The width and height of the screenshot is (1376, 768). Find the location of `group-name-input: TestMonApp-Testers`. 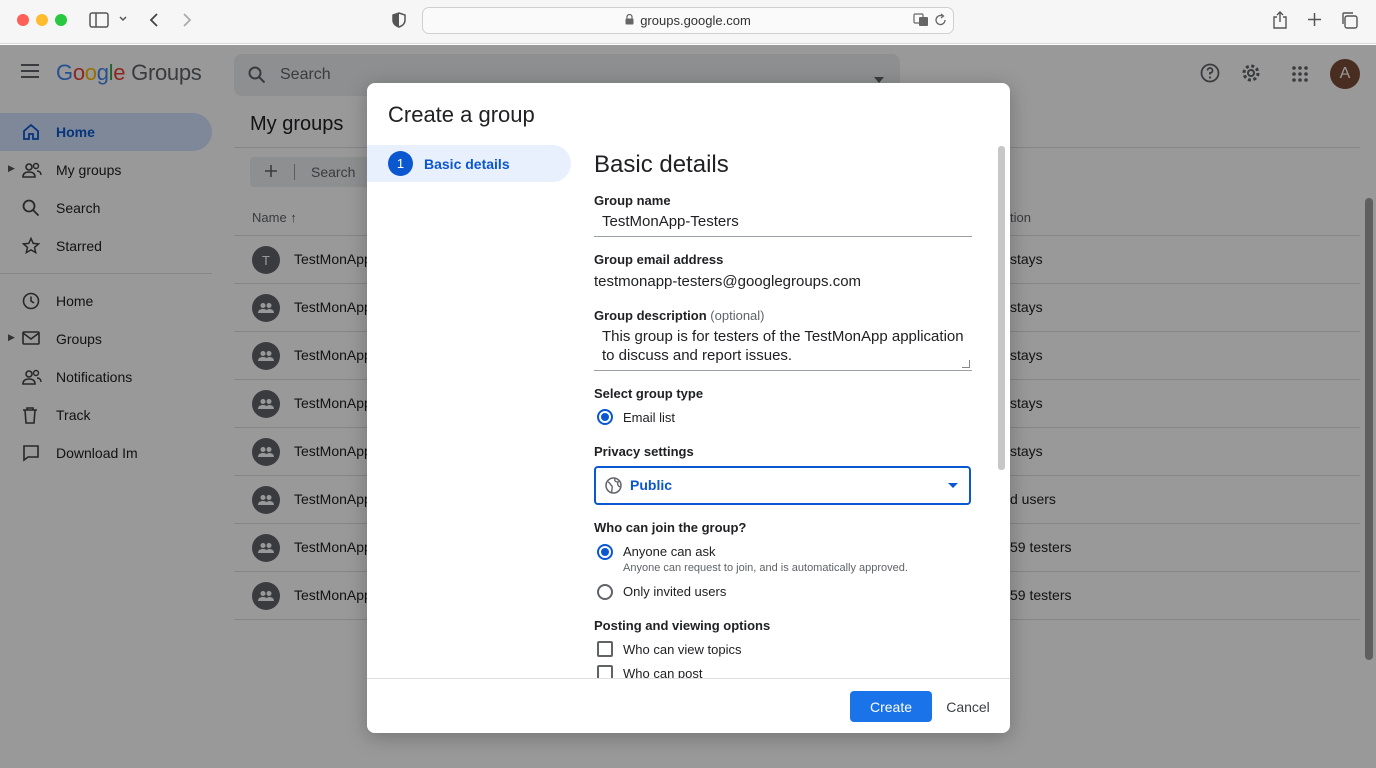

group-name-input: TestMonApp-Testers is located at coordinates (783, 225).